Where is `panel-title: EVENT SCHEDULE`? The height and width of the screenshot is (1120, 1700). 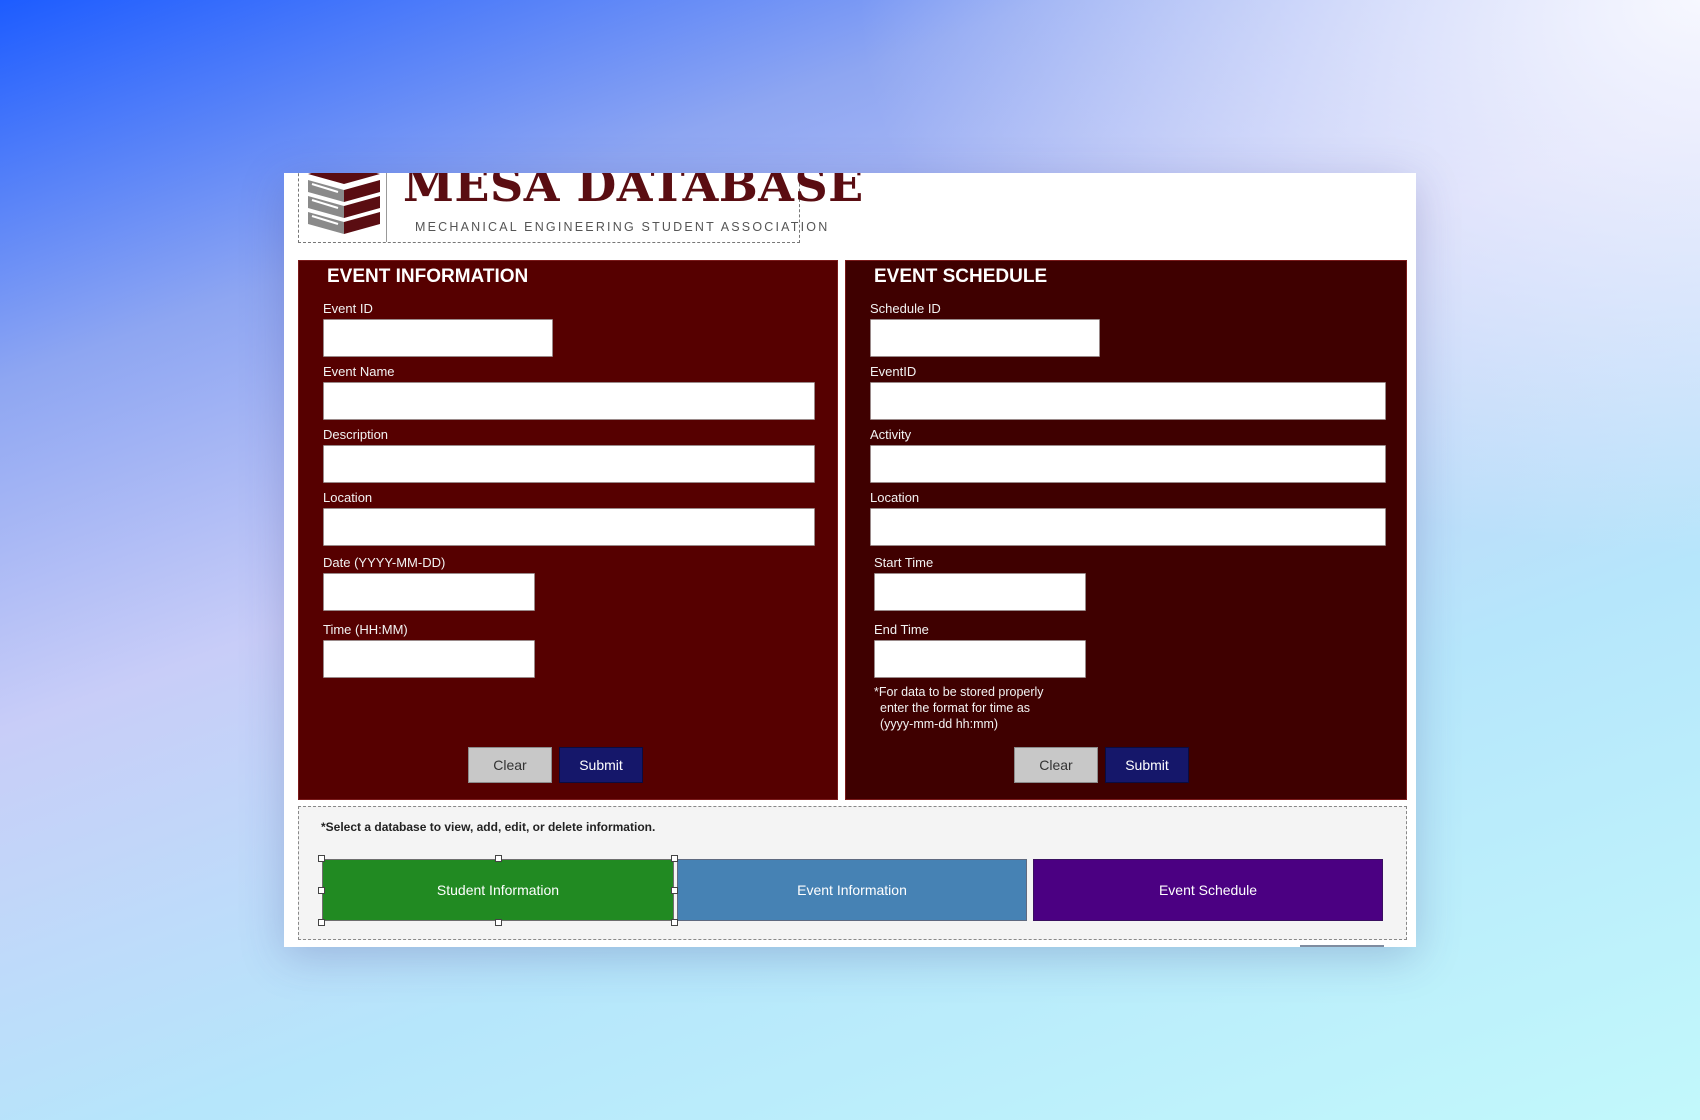 panel-title: EVENT SCHEDULE is located at coordinates (961, 276).